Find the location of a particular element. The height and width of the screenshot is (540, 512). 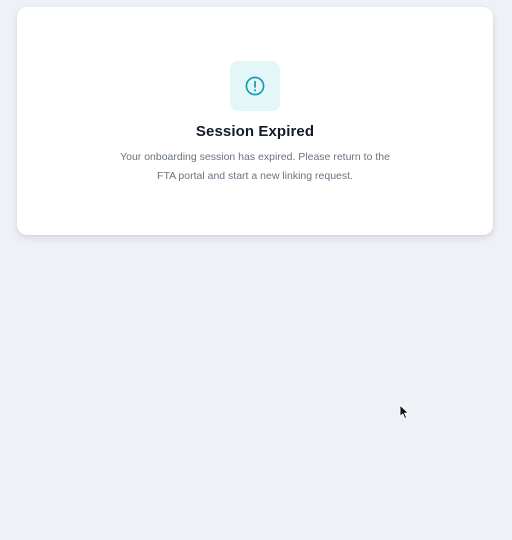

mouse-pointer-icon is located at coordinates (404, 412).